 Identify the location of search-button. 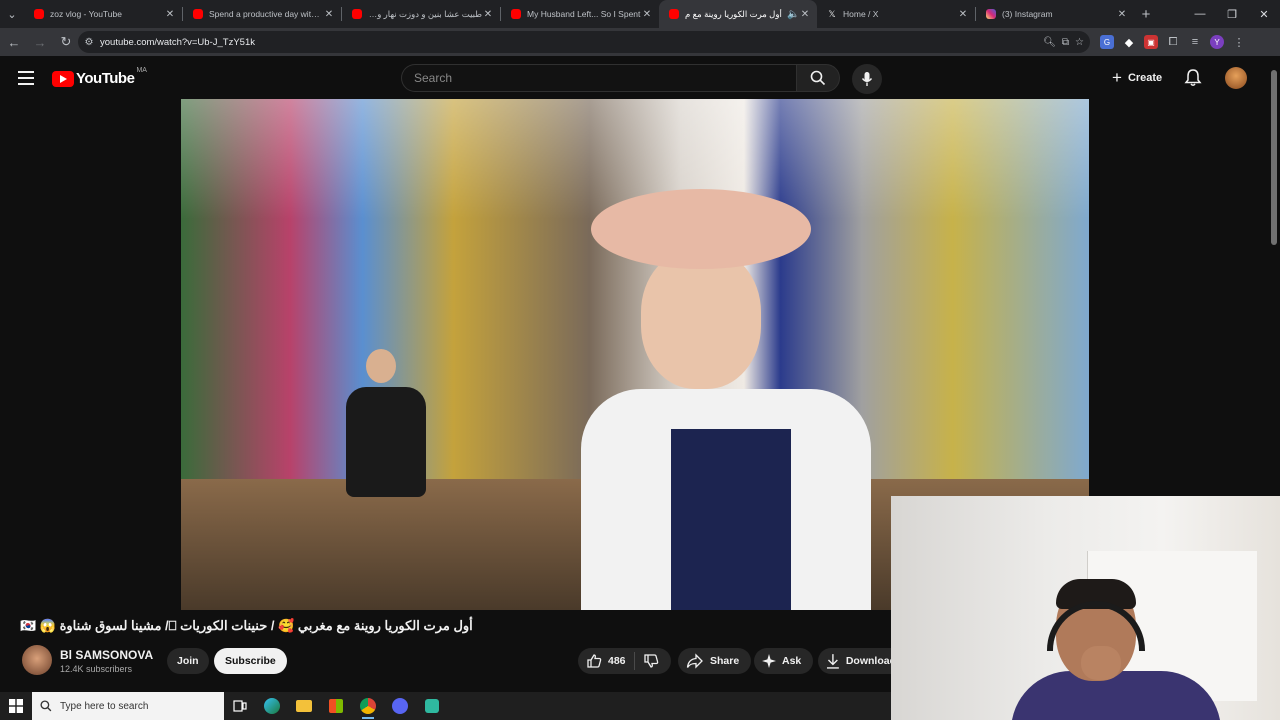
(818, 78).